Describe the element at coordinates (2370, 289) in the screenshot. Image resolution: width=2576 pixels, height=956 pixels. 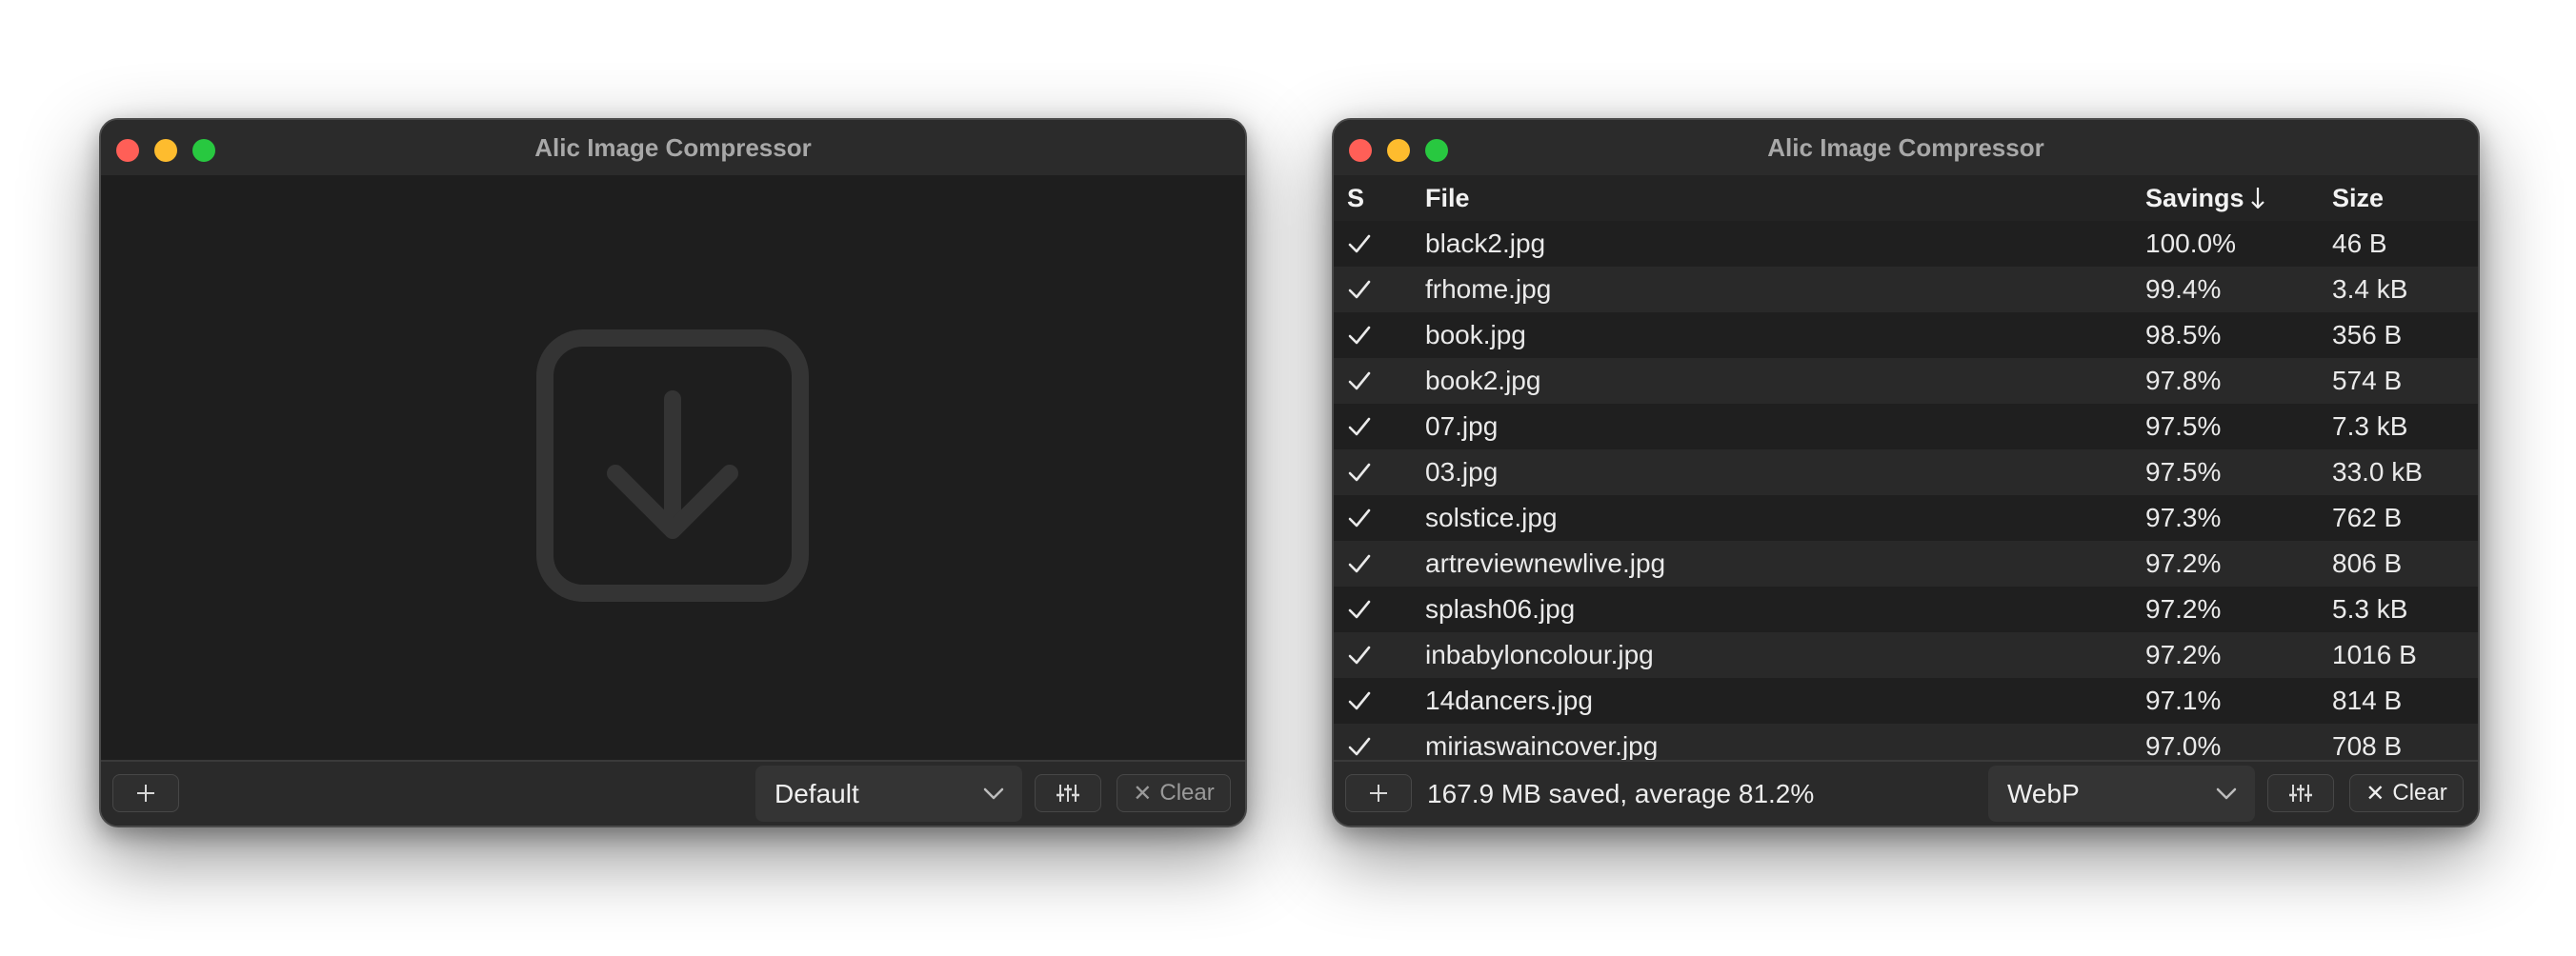
I see `size-cell: 3.4 kB` at that location.